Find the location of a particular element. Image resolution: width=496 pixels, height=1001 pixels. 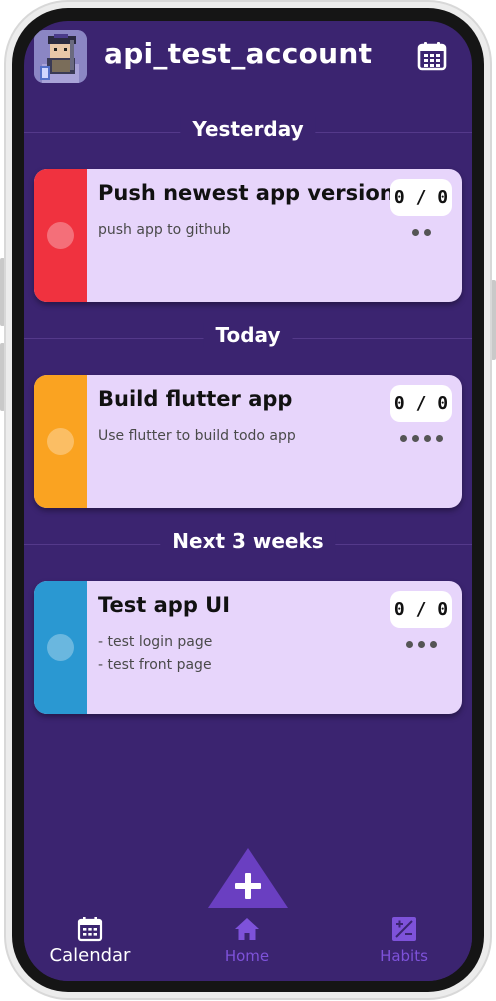

section-header-next-3-weeks: Next 3 weeks is located at coordinates (248, 544).